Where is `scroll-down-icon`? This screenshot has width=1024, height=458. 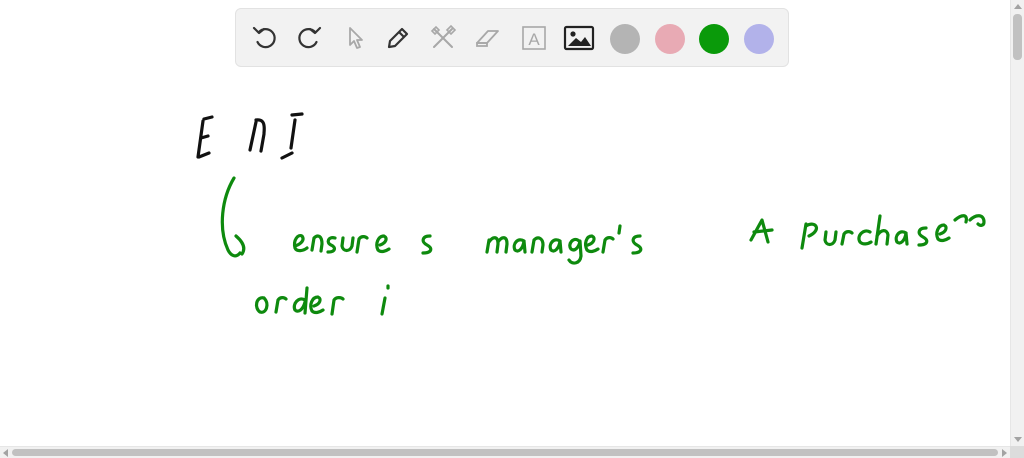
scroll-down-icon is located at coordinates (1018, 439).